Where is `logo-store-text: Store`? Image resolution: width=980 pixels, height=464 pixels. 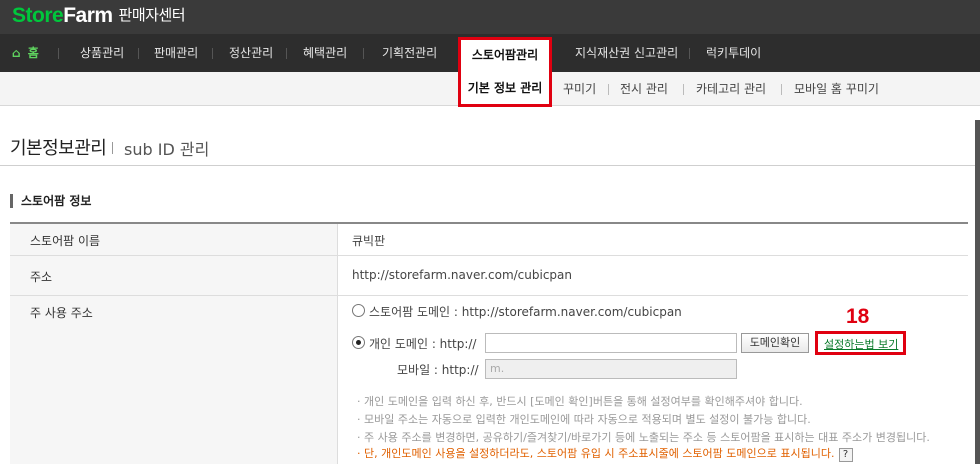
logo-store-text: Store is located at coordinates (38, 15).